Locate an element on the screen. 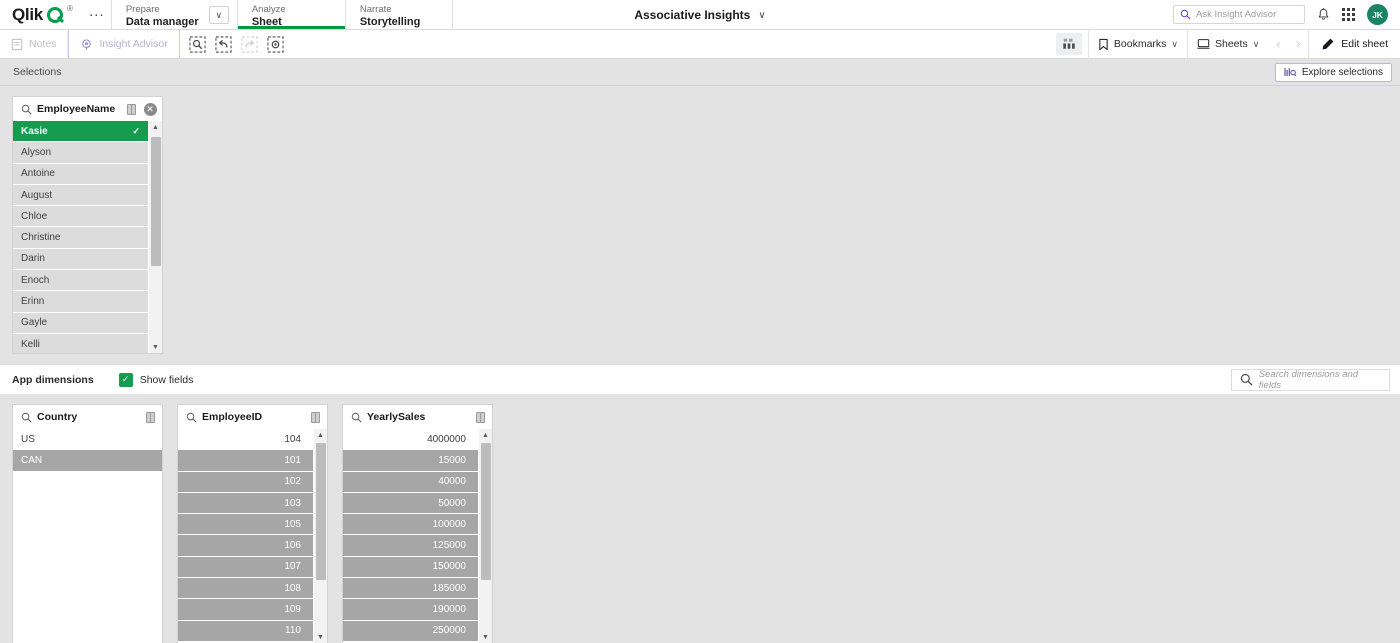  list-item: 110 is located at coordinates (245, 631).